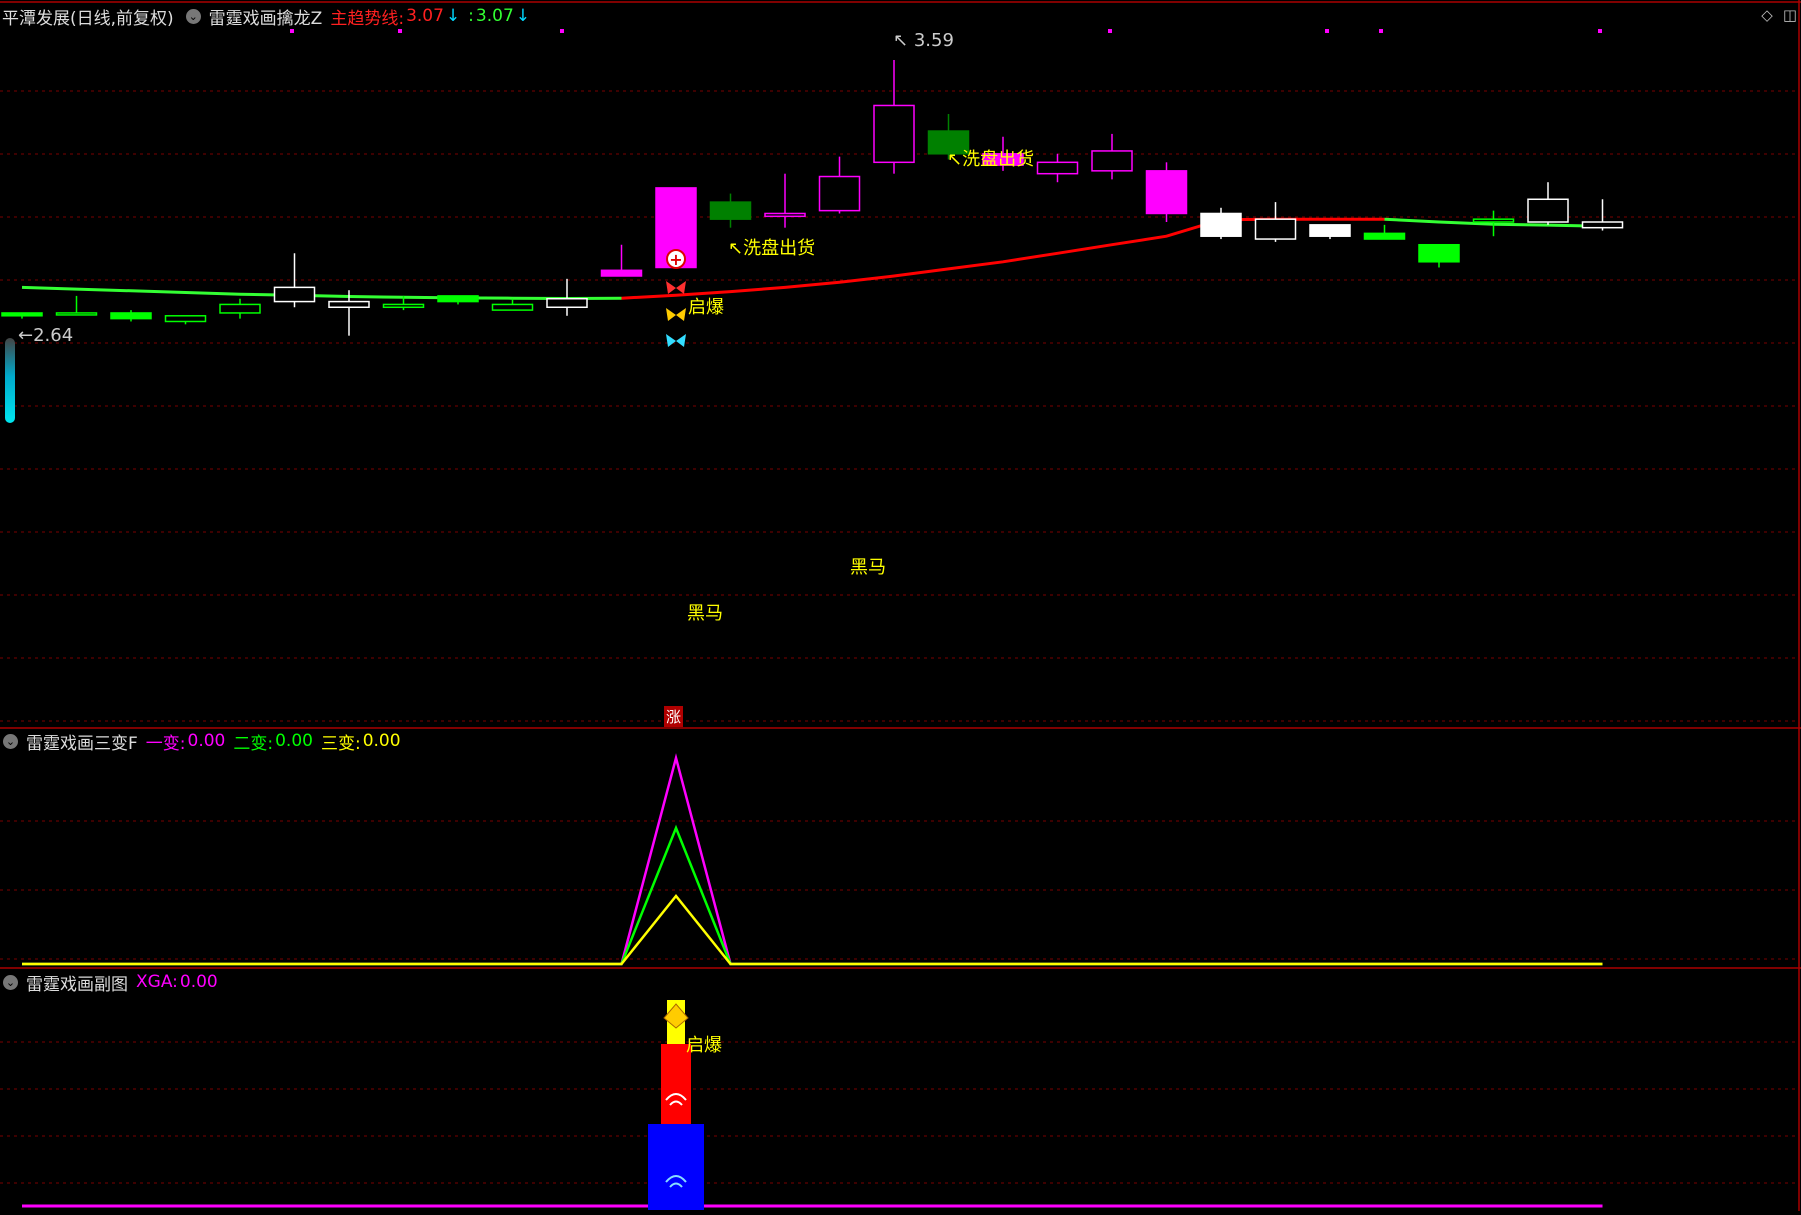 The width and height of the screenshot is (1801, 1215). I want to click on window-controls: ◇ ◫, so click(1779, 15).